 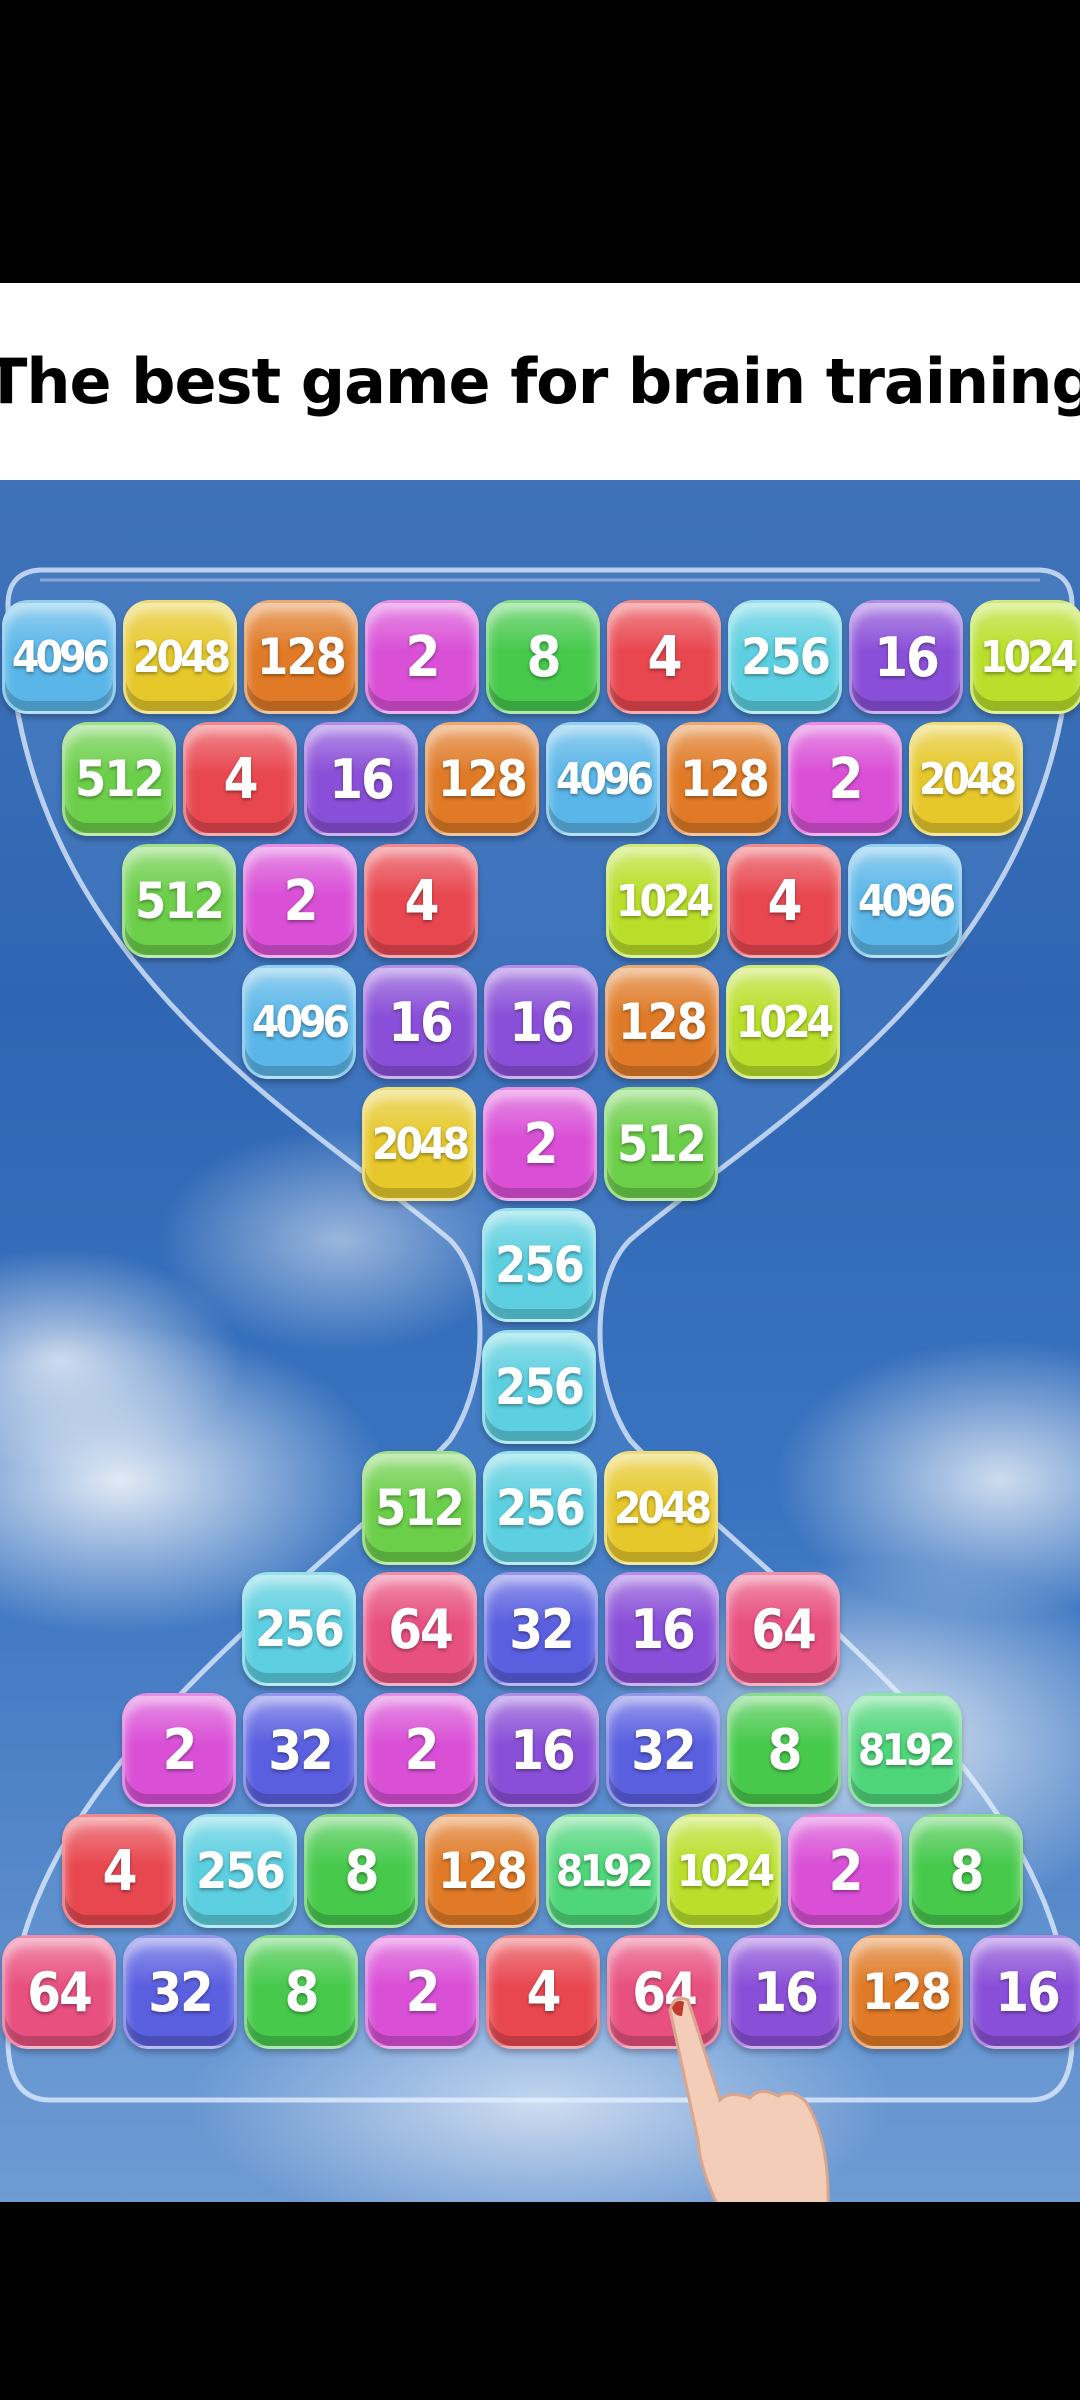 I want to click on banner-title: The best game for brain training, so click(x=540, y=381).